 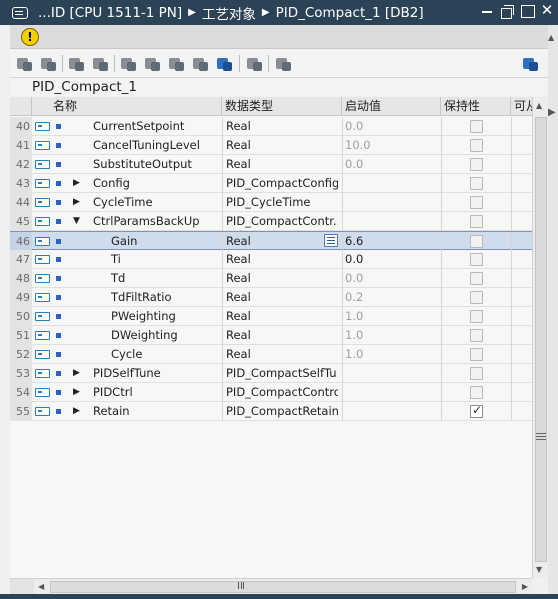 What do you see at coordinates (487, 11) in the screenshot?
I see `minimize-button` at bounding box center [487, 11].